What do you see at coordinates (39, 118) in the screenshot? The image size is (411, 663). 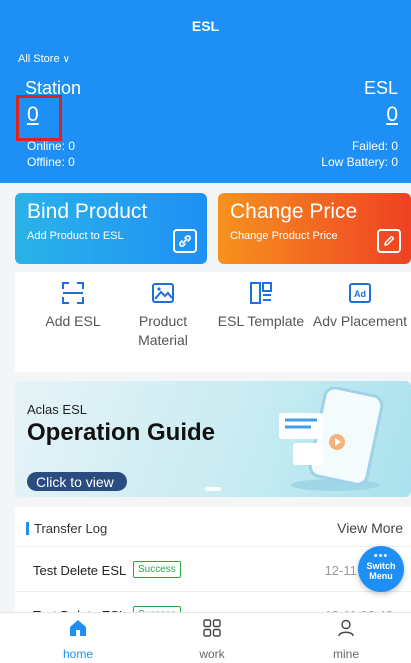 I see `highlight-box` at bounding box center [39, 118].